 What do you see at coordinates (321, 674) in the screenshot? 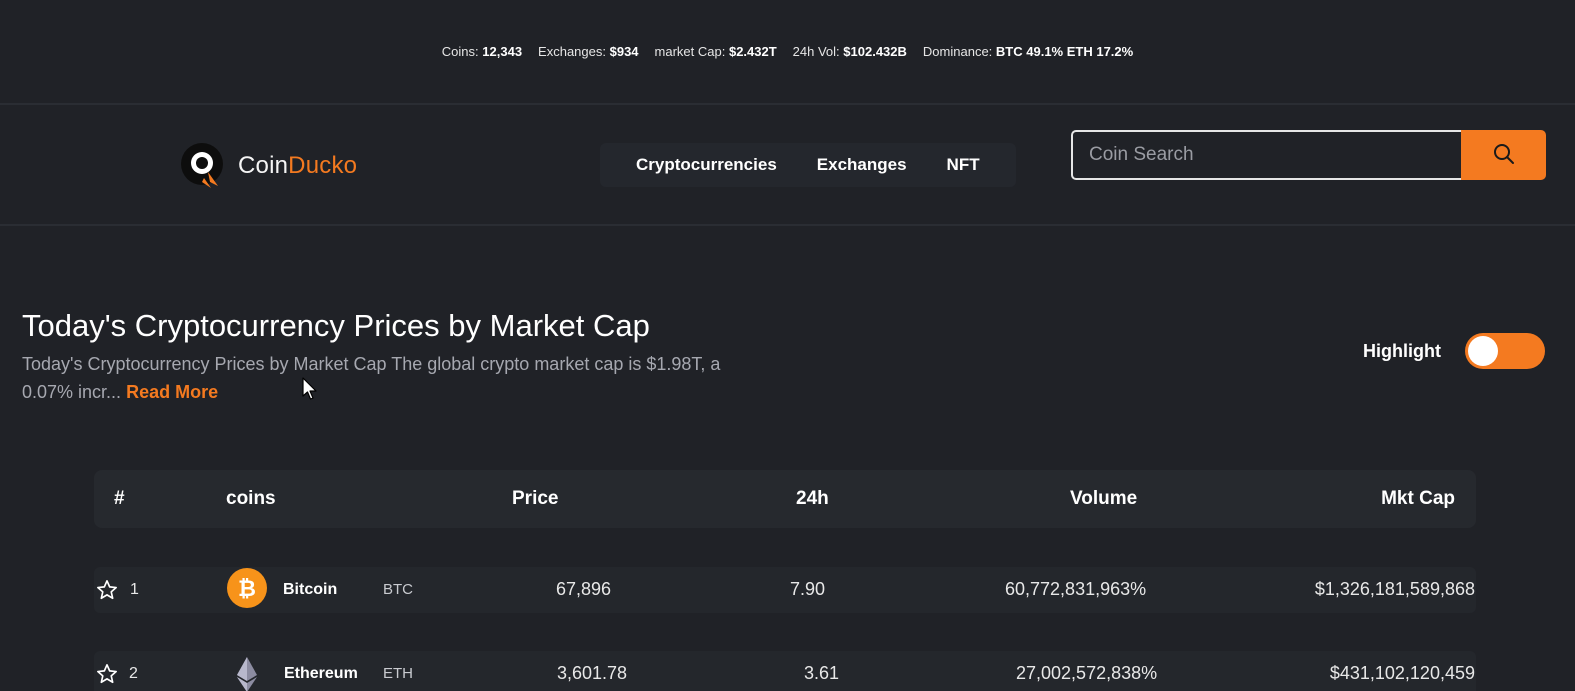
I see `coin-name: Ethereum` at bounding box center [321, 674].